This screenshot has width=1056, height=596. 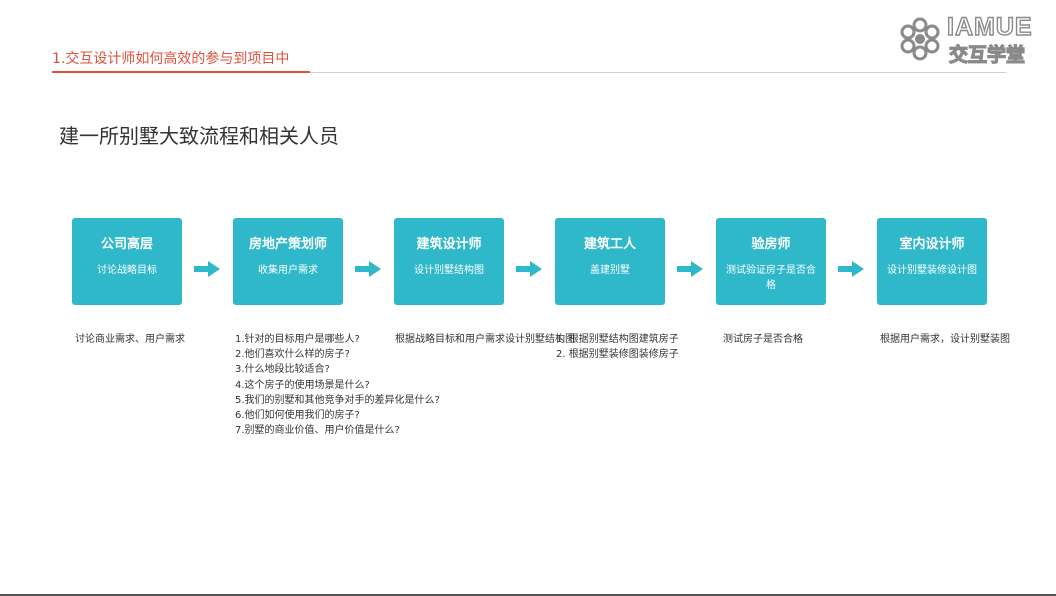 I want to click on flower-ring-icon, so click(x=920, y=39).